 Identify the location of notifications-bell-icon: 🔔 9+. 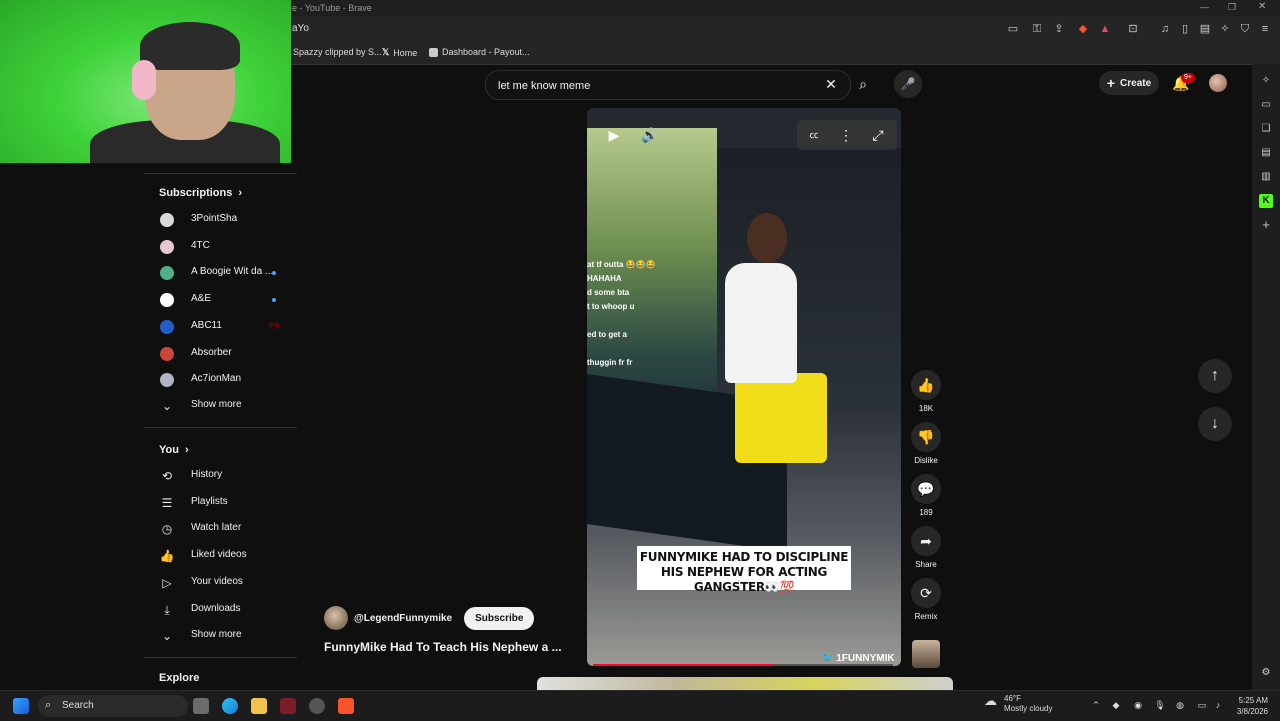
(1181, 83).